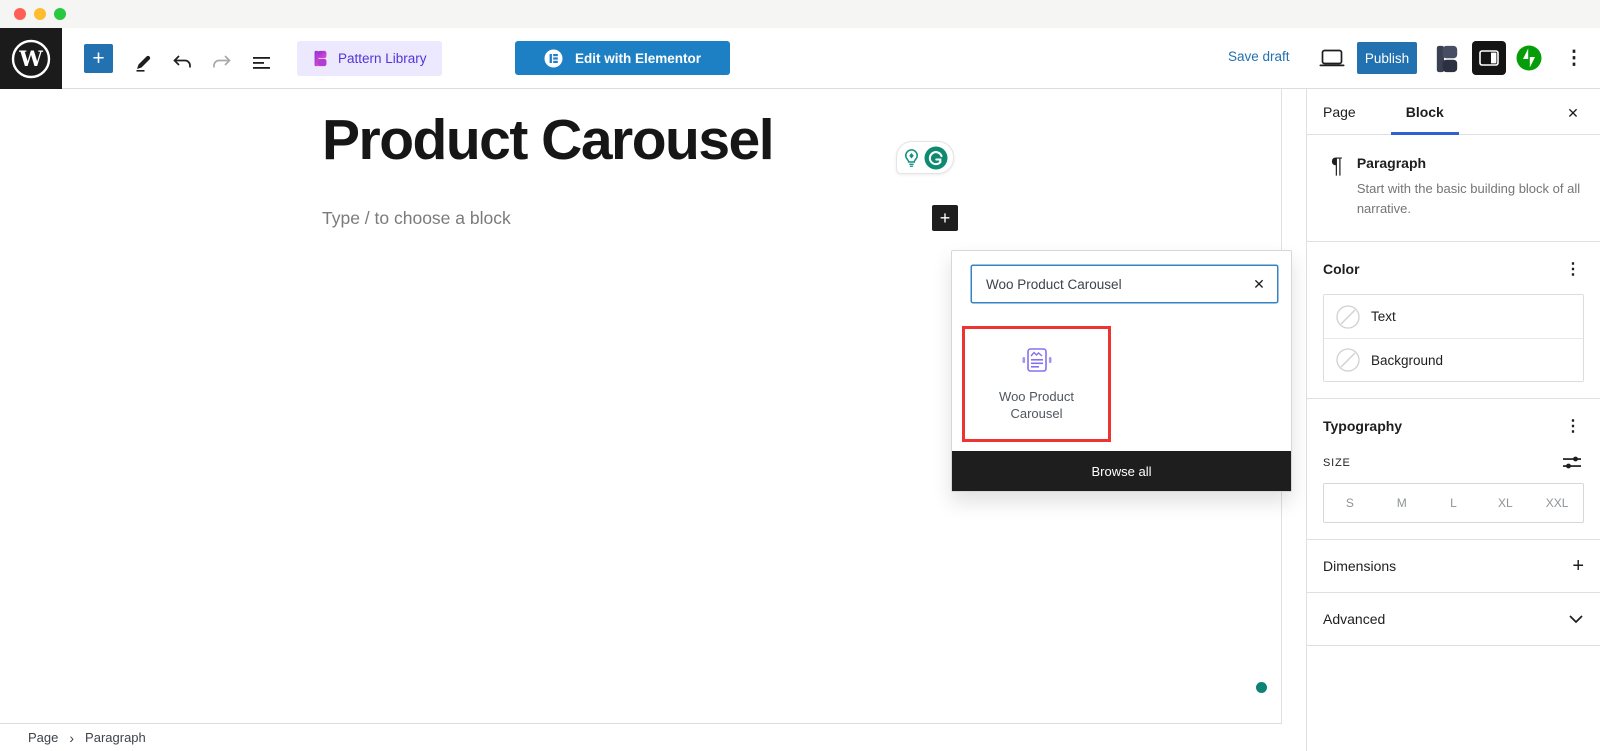  Describe the element at coordinates (1121, 371) in the screenshot. I see `block-inserter-popover: ✕ Woo Product Carousel Browse all` at that location.